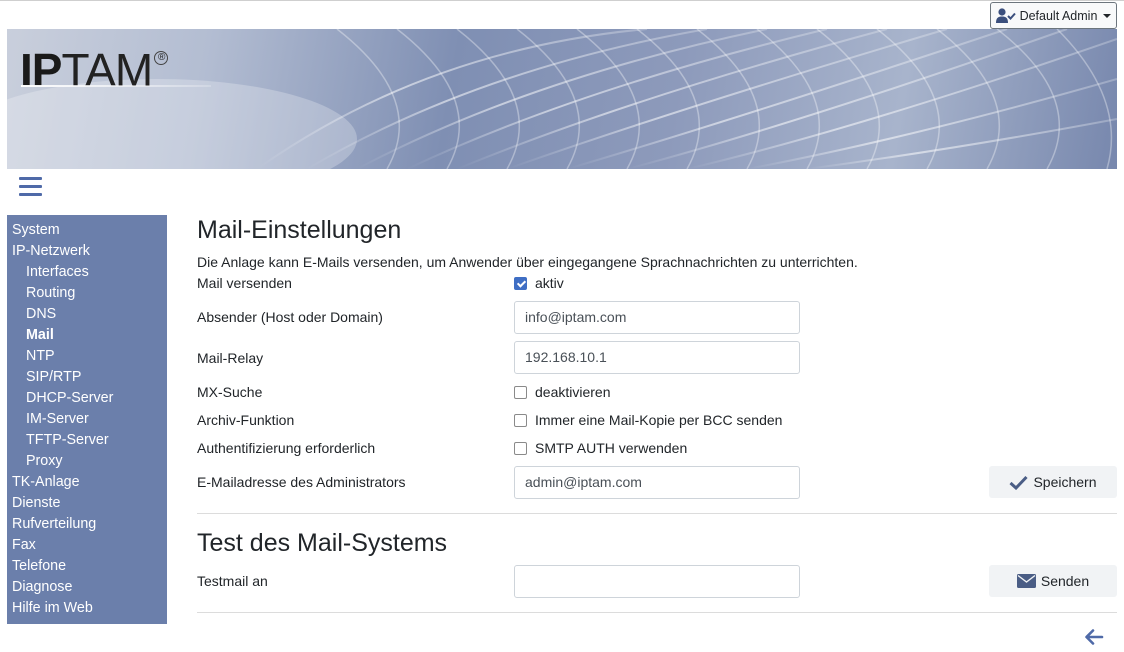 Image resolution: width=1124 pixels, height=652 pixels. I want to click on sidebar-item-rufverteilung: Rufverteilung, so click(87, 524).